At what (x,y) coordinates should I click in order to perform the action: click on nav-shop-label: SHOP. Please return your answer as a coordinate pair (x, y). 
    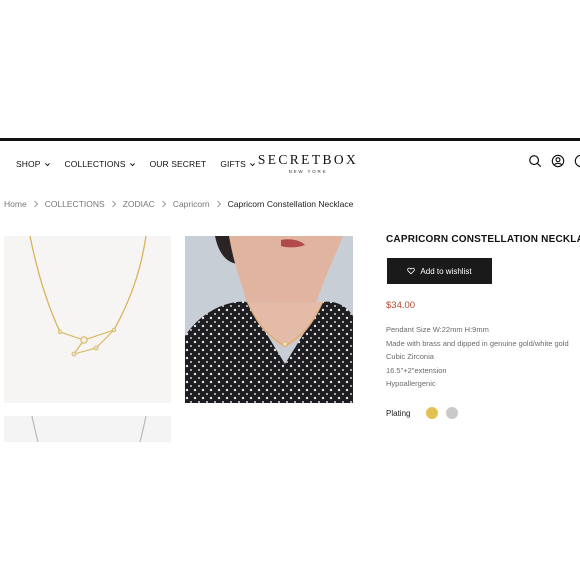
    Looking at the image, I should click on (28, 164).